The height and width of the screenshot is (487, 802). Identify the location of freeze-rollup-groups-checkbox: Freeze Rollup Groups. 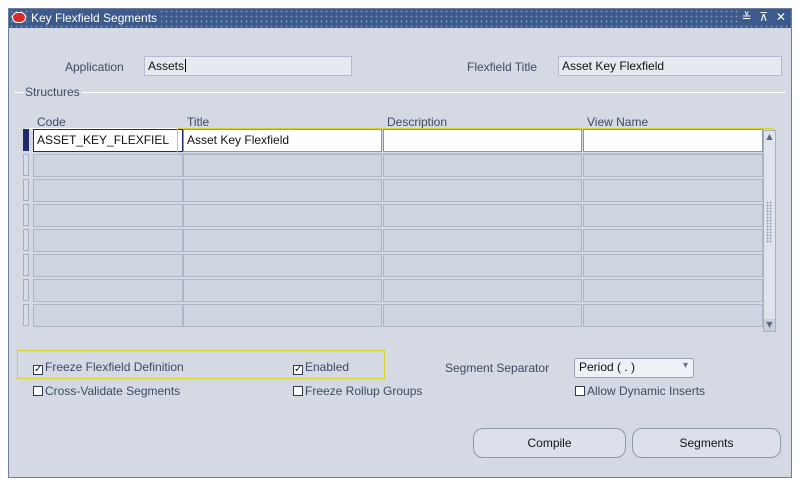
(357, 391).